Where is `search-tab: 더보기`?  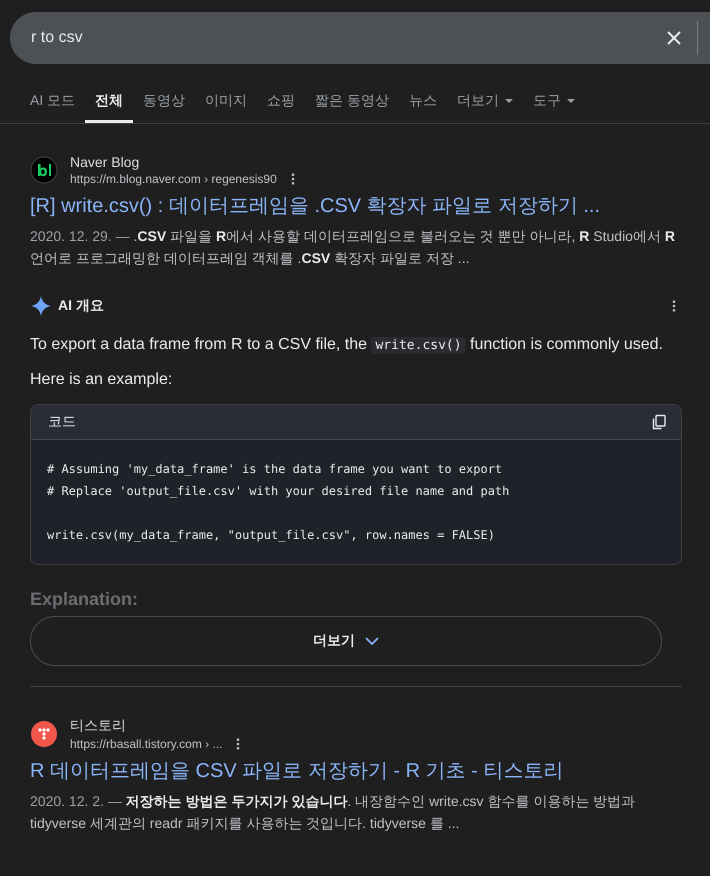 search-tab: 더보기 is located at coordinates (485, 103).